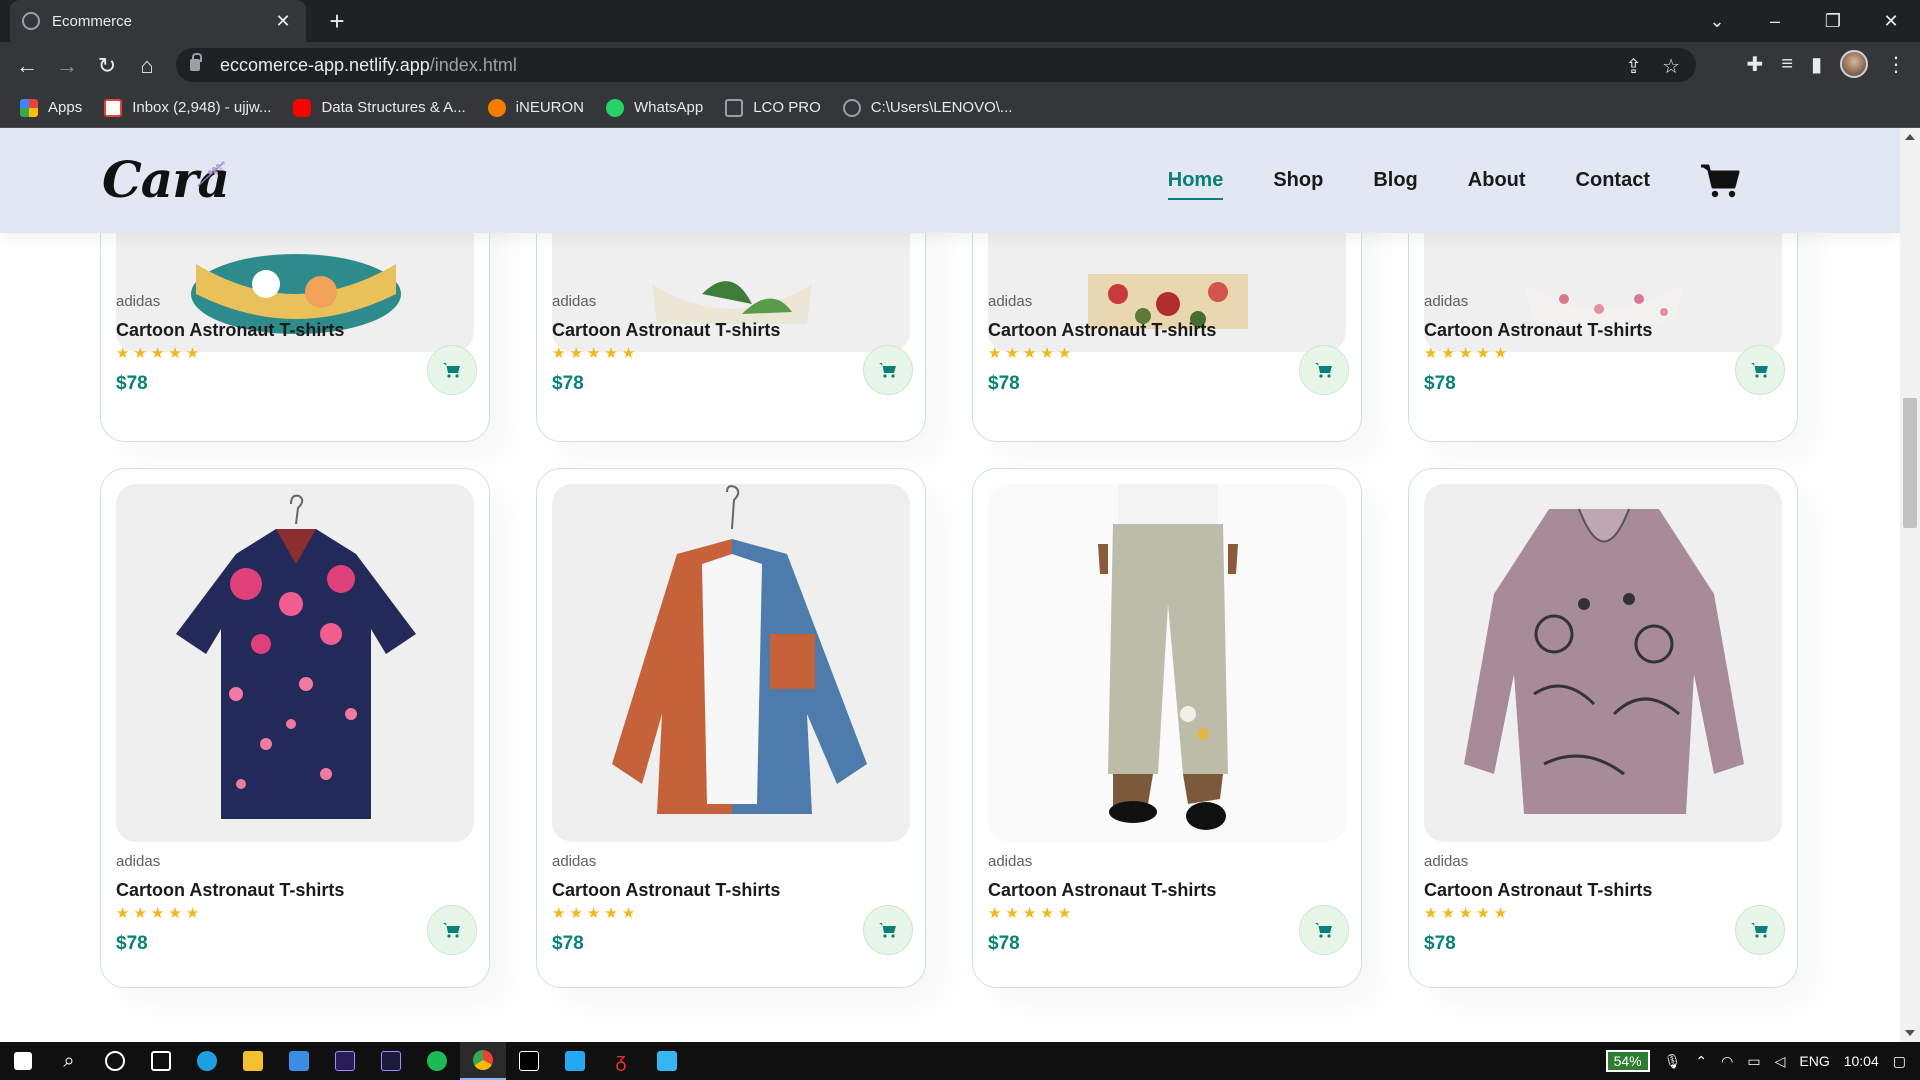 Image resolution: width=1920 pixels, height=1080 pixels. What do you see at coordinates (1787, 64) in the screenshot?
I see `media-control-icon: ≡` at bounding box center [1787, 64].